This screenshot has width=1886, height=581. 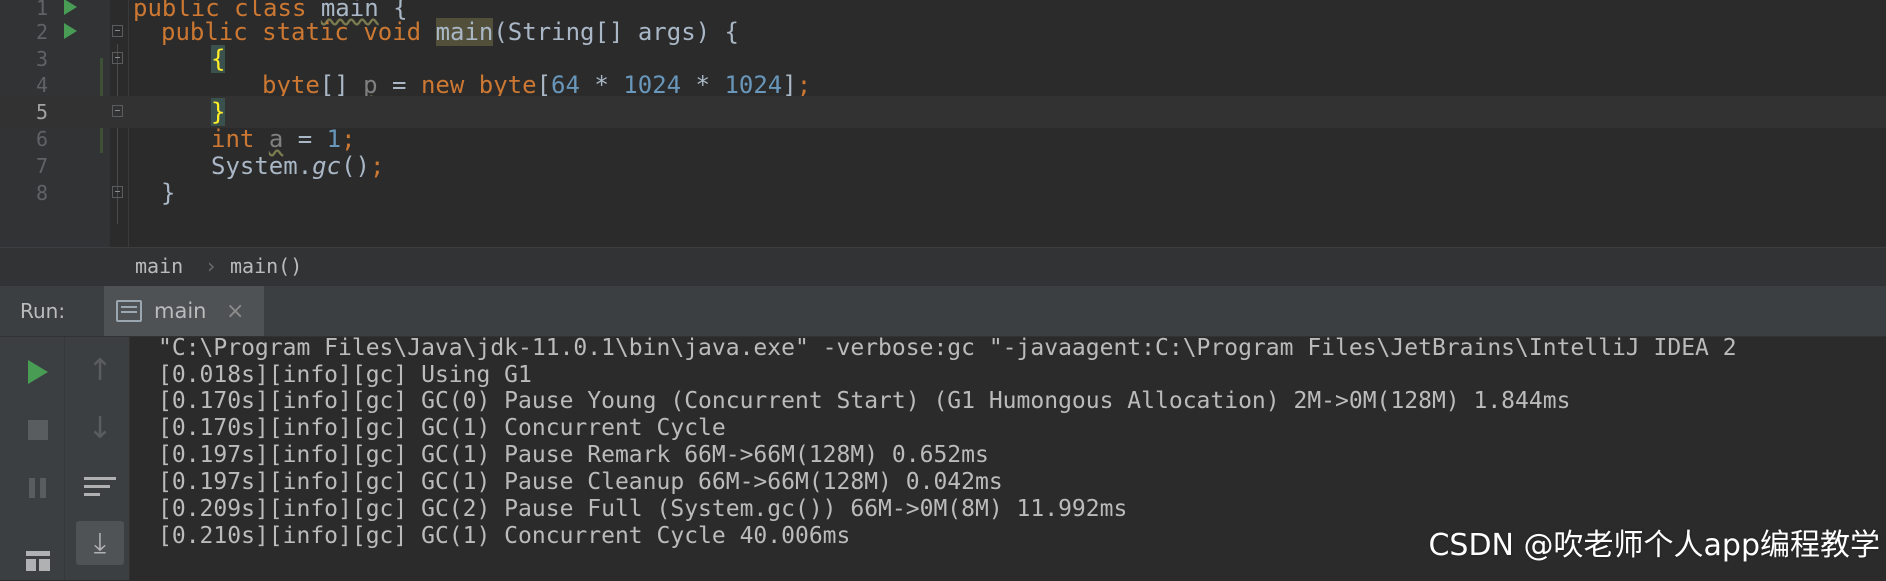 What do you see at coordinates (43, 311) in the screenshot?
I see `run-window-title: Run:` at bounding box center [43, 311].